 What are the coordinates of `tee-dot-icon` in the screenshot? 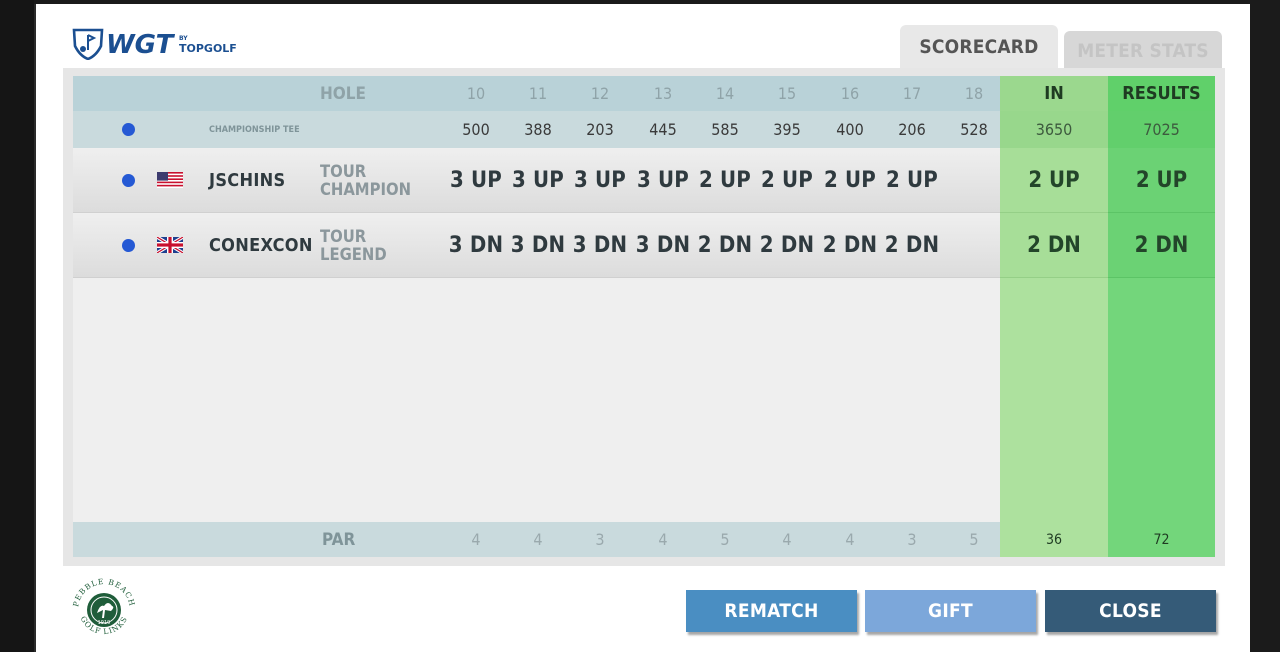 It's located at (128, 129).